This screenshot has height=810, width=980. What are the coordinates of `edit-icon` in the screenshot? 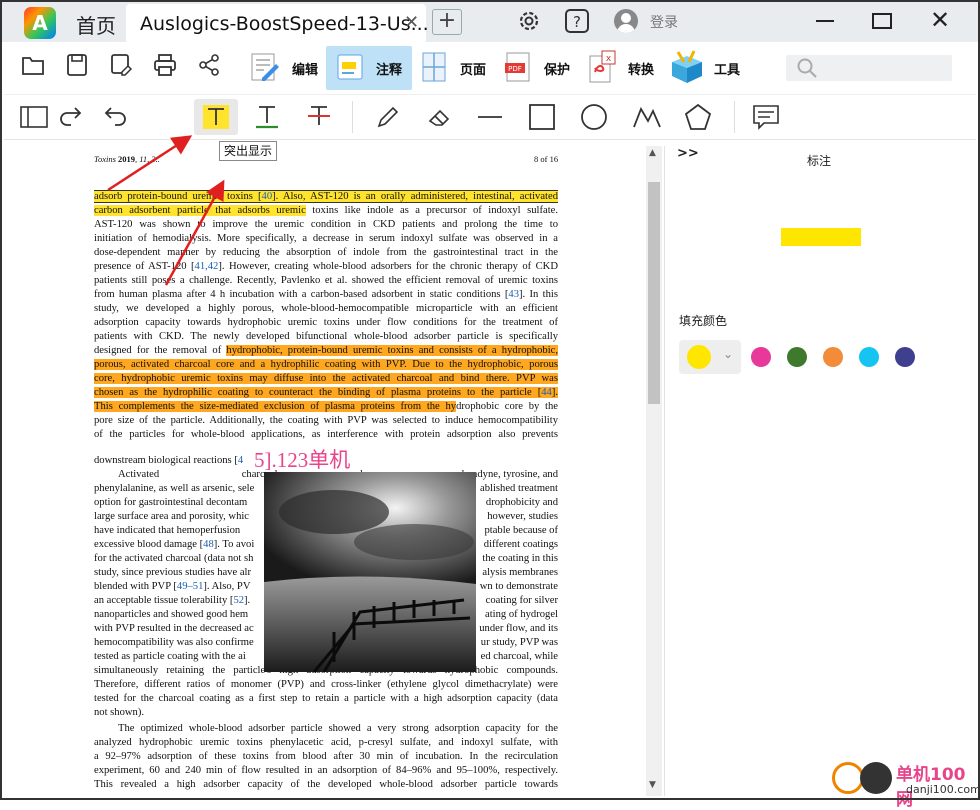 It's located at (265, 67).